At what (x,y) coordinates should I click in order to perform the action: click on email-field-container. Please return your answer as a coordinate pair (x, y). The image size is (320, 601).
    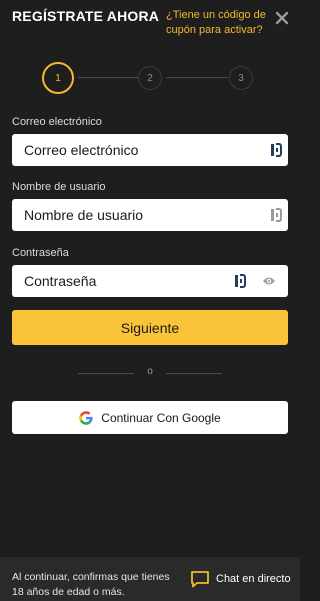
    Looking at the image, I should click on (150, 150).